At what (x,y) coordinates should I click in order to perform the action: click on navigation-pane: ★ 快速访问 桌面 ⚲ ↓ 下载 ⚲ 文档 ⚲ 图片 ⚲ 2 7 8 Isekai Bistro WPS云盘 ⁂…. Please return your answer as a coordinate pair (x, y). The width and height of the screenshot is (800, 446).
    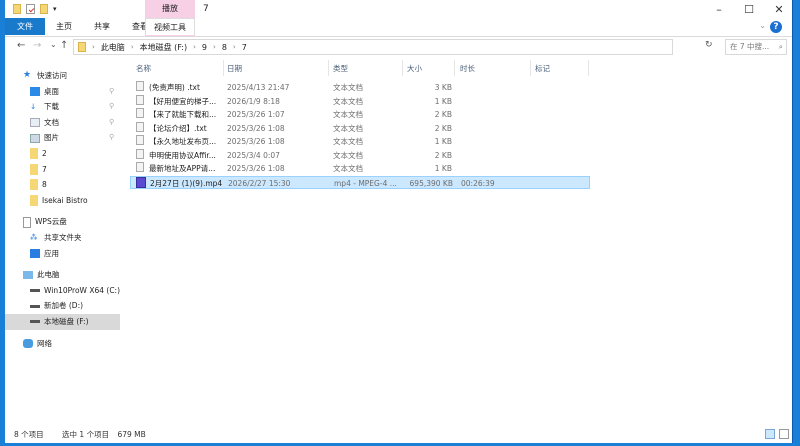
    Looking at the image, I should click on (62, 209).